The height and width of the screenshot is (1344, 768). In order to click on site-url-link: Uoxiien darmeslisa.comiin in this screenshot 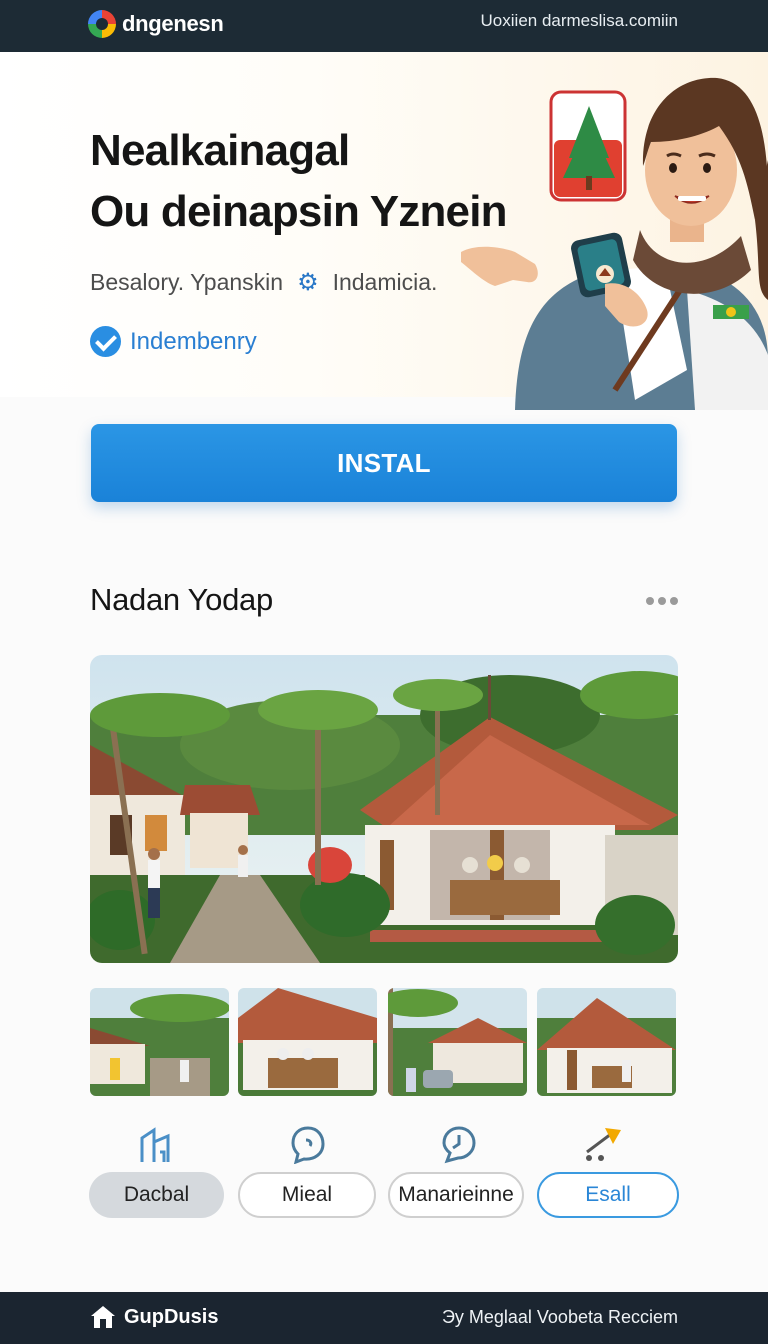, I will do `click(579, 21)`.